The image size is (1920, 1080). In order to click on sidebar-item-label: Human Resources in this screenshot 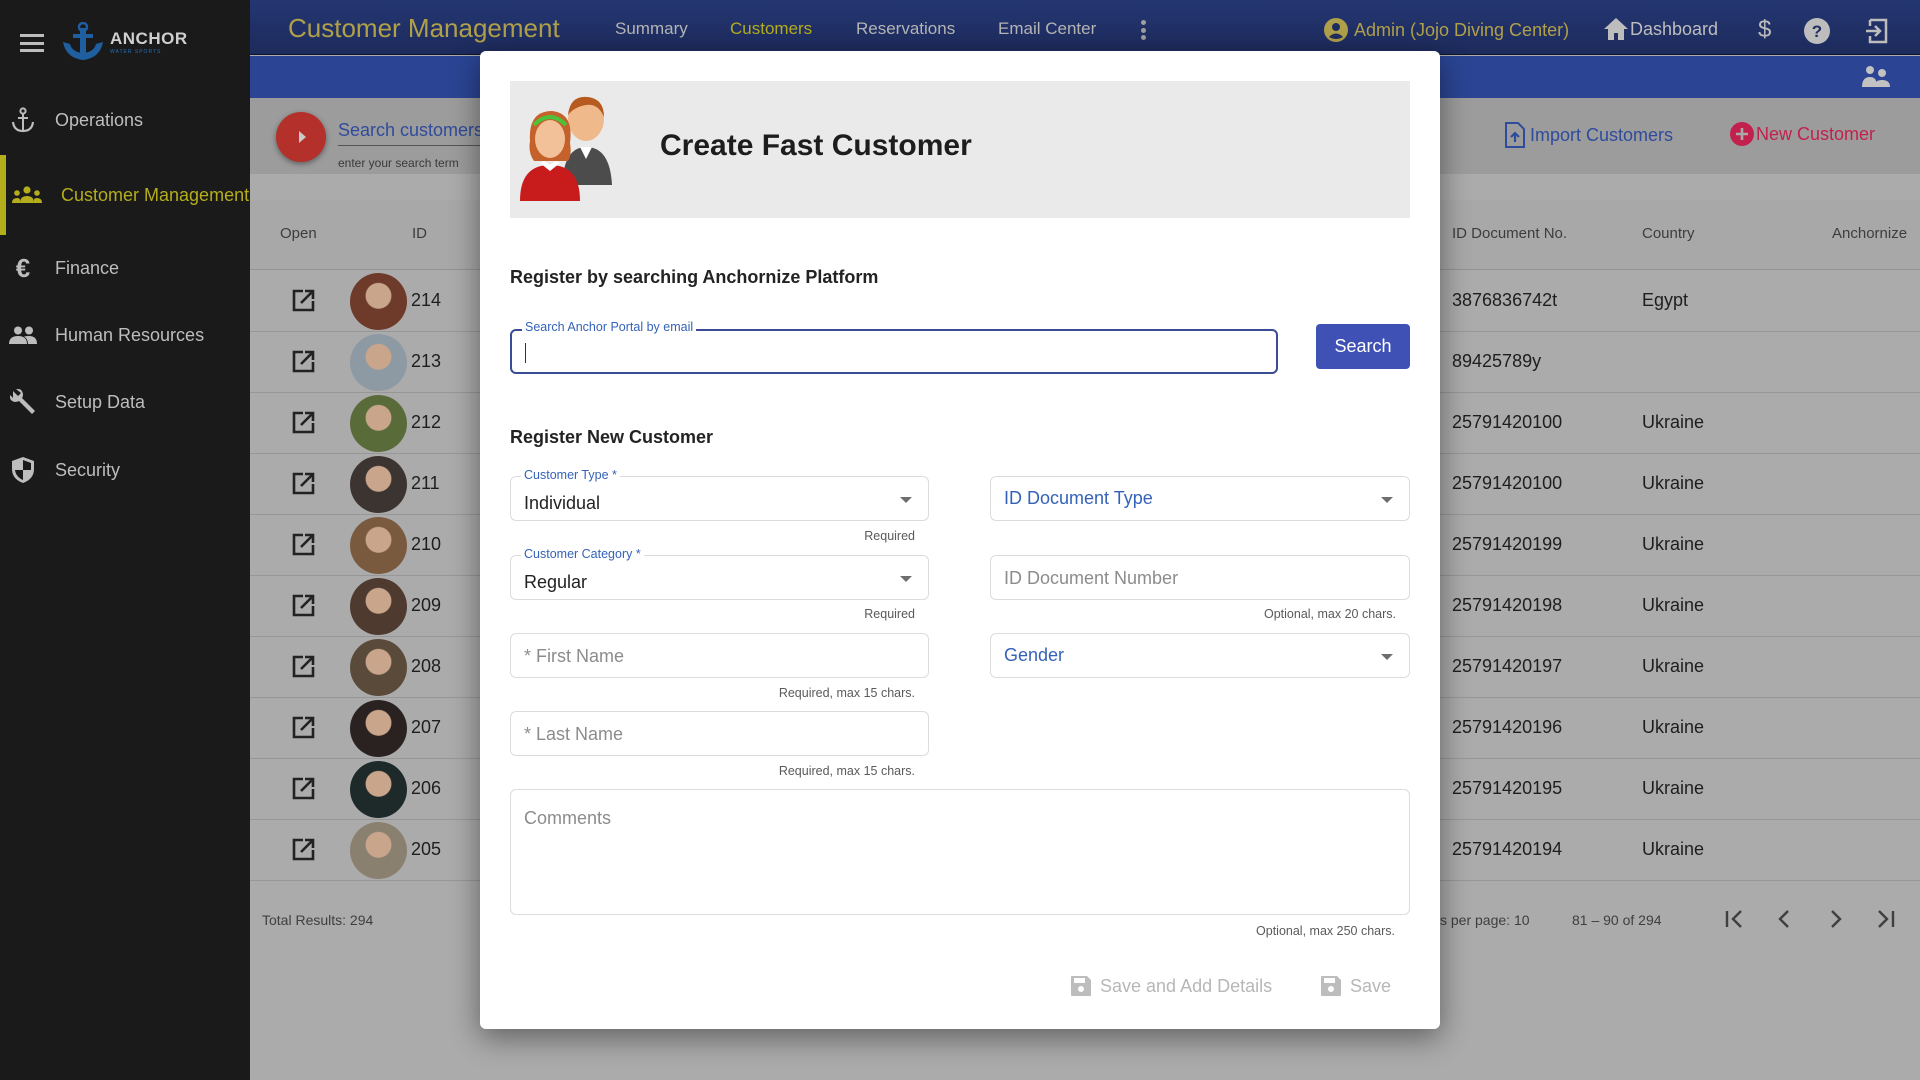, I will do `click(130, 334)`.